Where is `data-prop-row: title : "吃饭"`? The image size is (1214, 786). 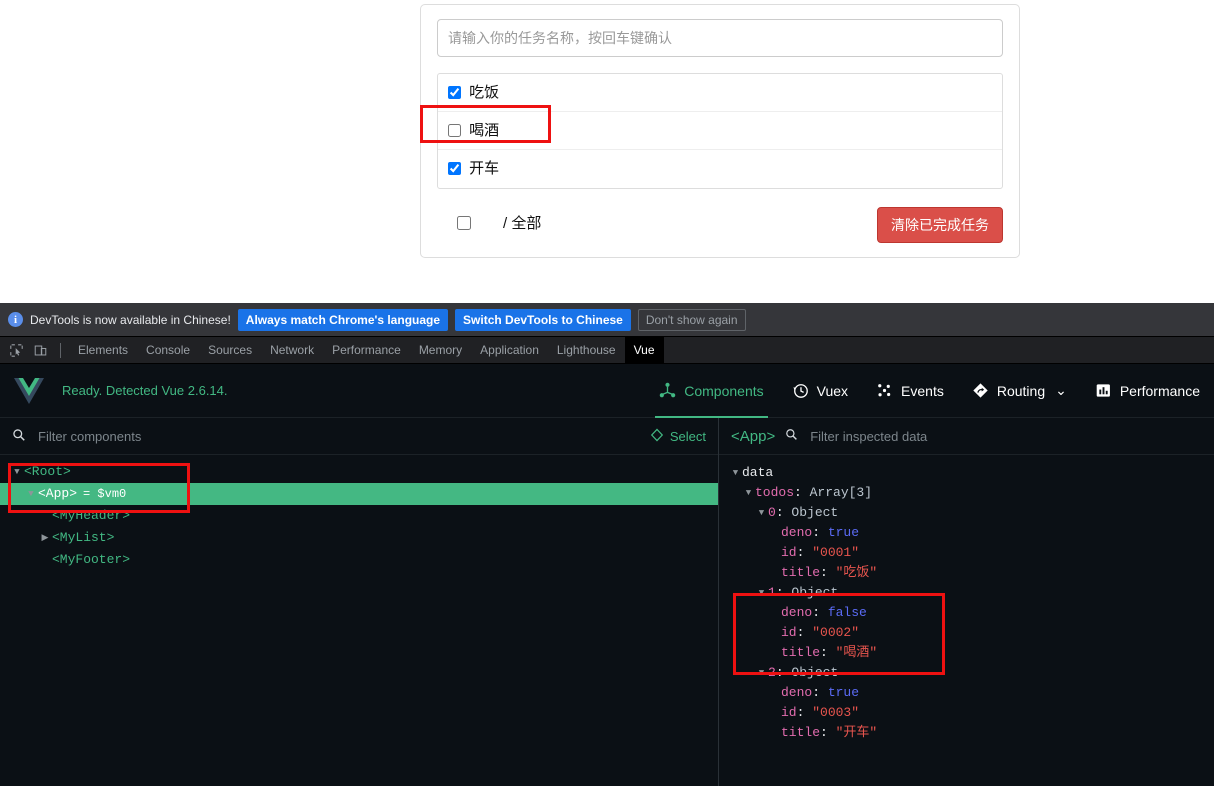
data-prop-row: title : "吃饭" is located at coordinates (971, 573).